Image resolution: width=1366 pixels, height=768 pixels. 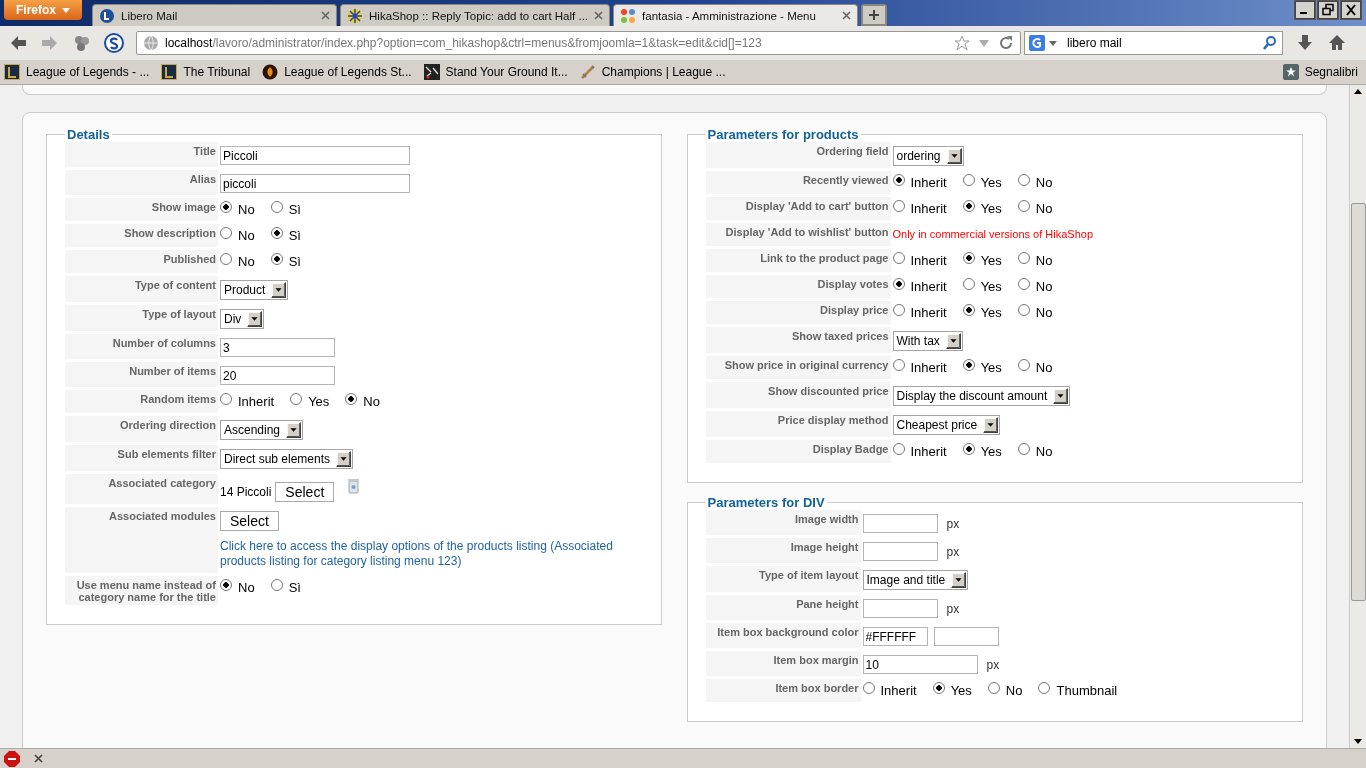 What do you see at coordinates (430, 554) in the screenshot?
I see `products-listing-link: Click here to access the display options of the products listing (Associated products listing for category listing menu 123)` at bounding box center [430, 554].